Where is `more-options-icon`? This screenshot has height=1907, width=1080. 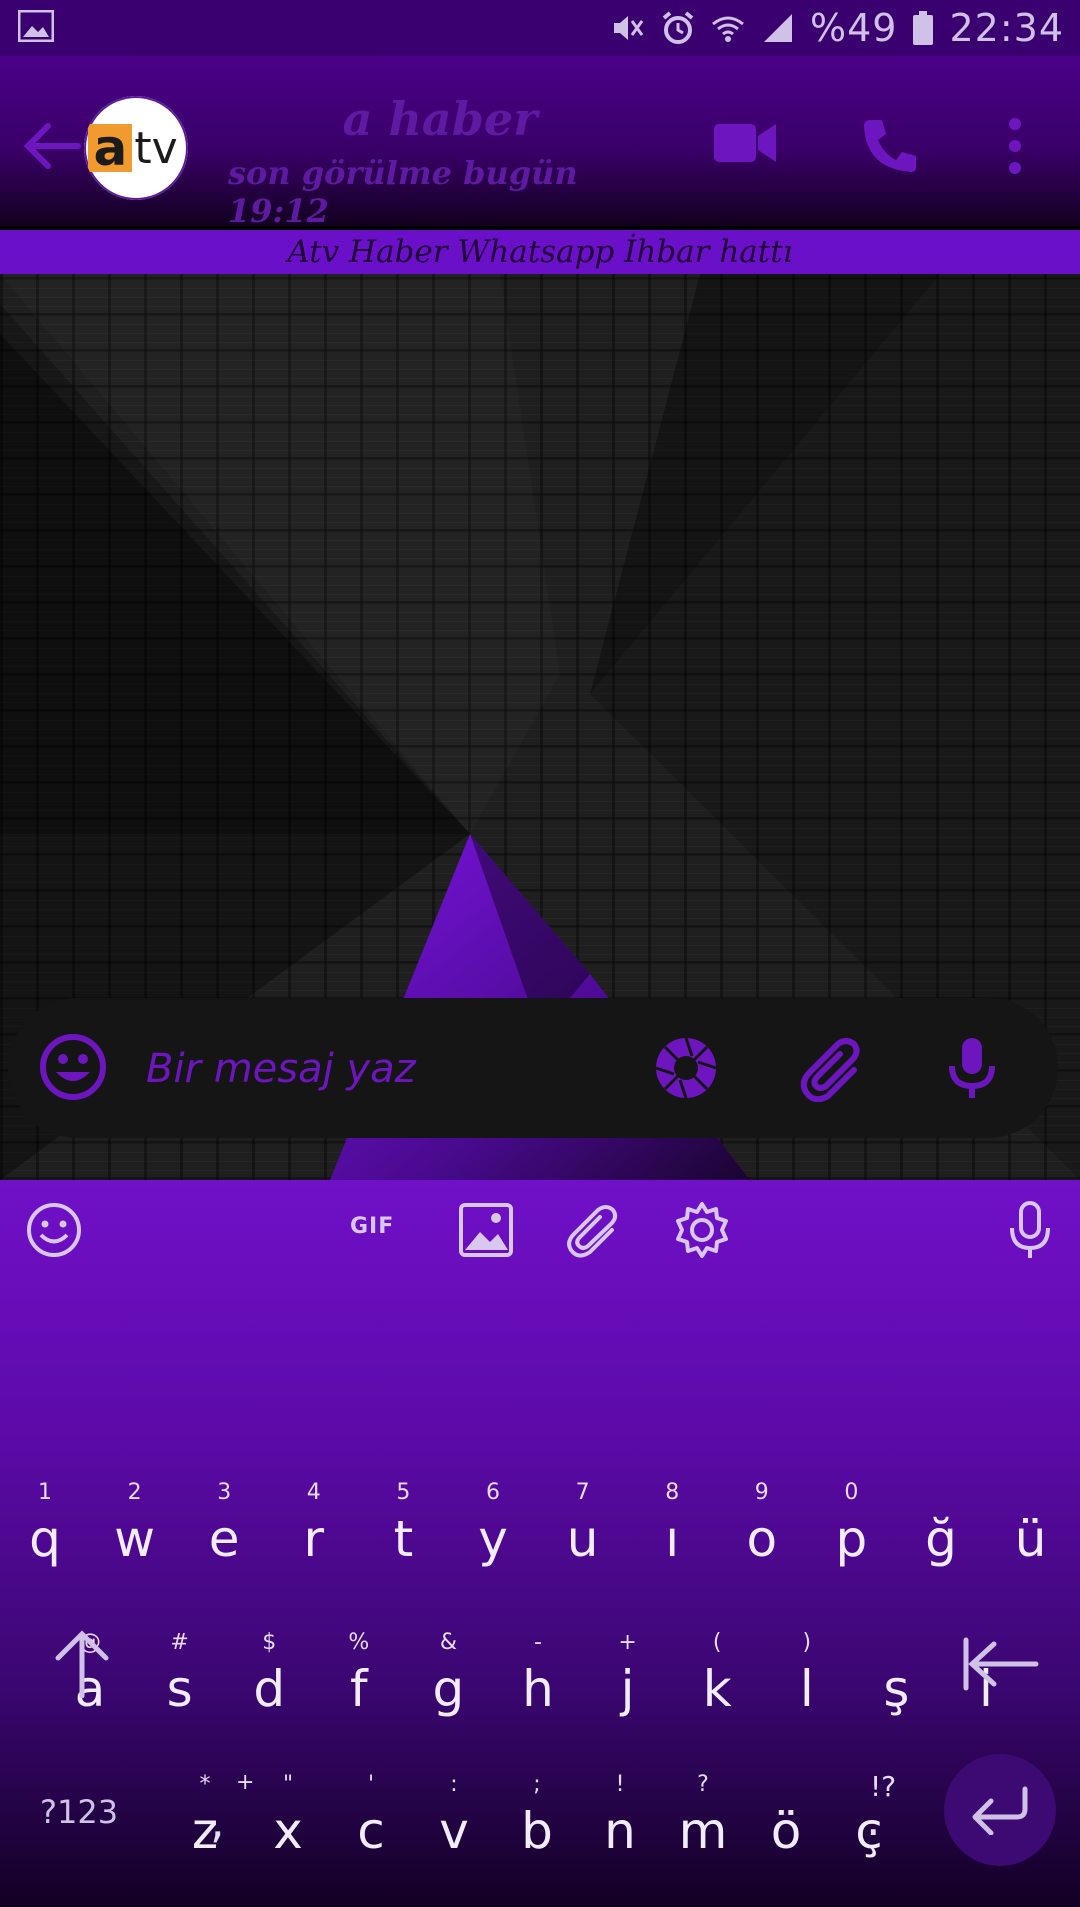
more-options-icon is located at coordinates (1015, 146).